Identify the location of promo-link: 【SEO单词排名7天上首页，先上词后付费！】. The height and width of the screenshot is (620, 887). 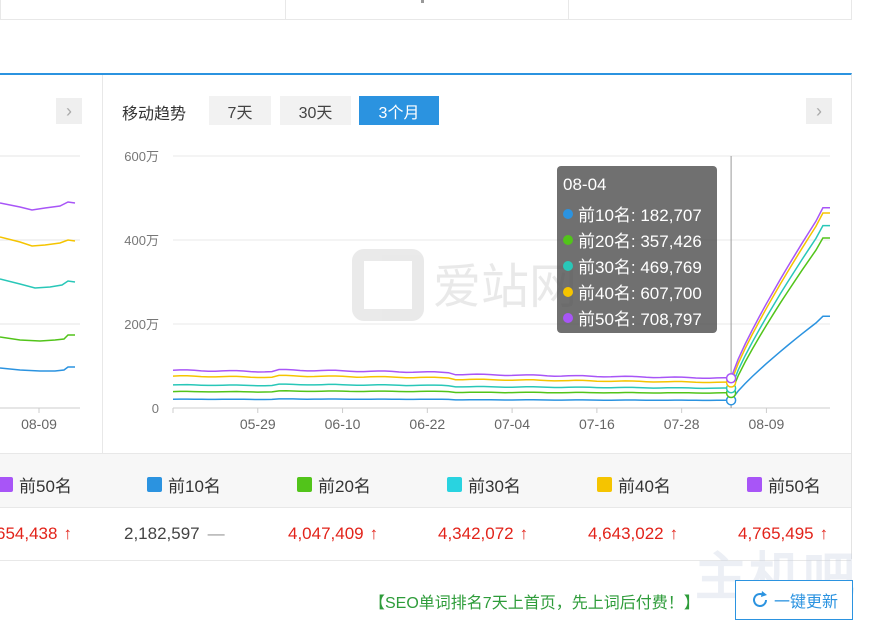
(534, 601).